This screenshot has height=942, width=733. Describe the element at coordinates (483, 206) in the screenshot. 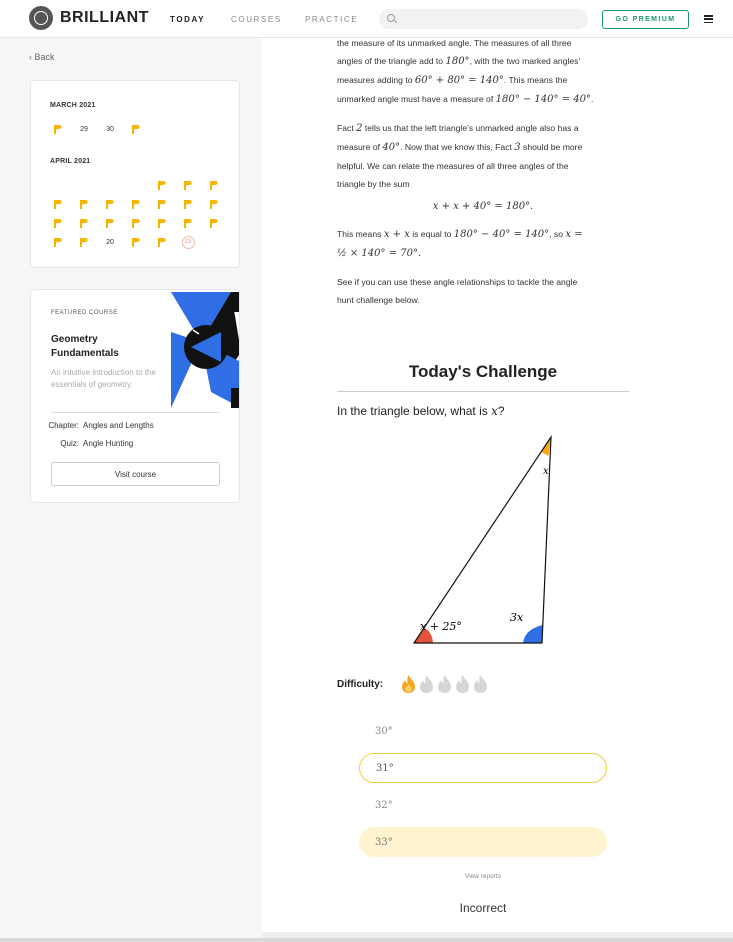

I see `sum-equation: x + x + 40° = 180°.` at that location.